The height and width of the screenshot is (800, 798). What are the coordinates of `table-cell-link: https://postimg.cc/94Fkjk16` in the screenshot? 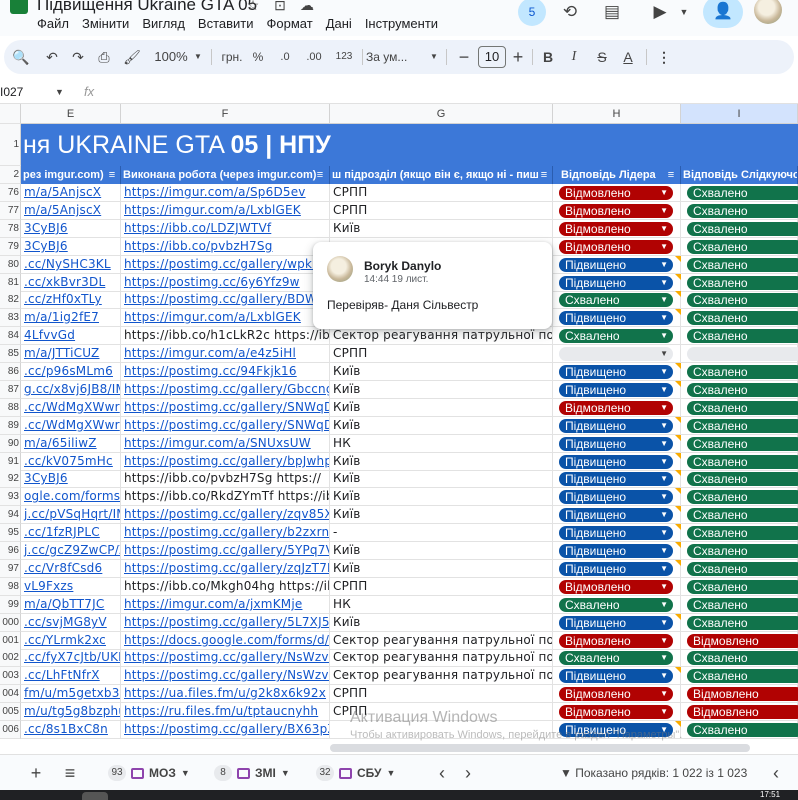 It's located at (225, 372).